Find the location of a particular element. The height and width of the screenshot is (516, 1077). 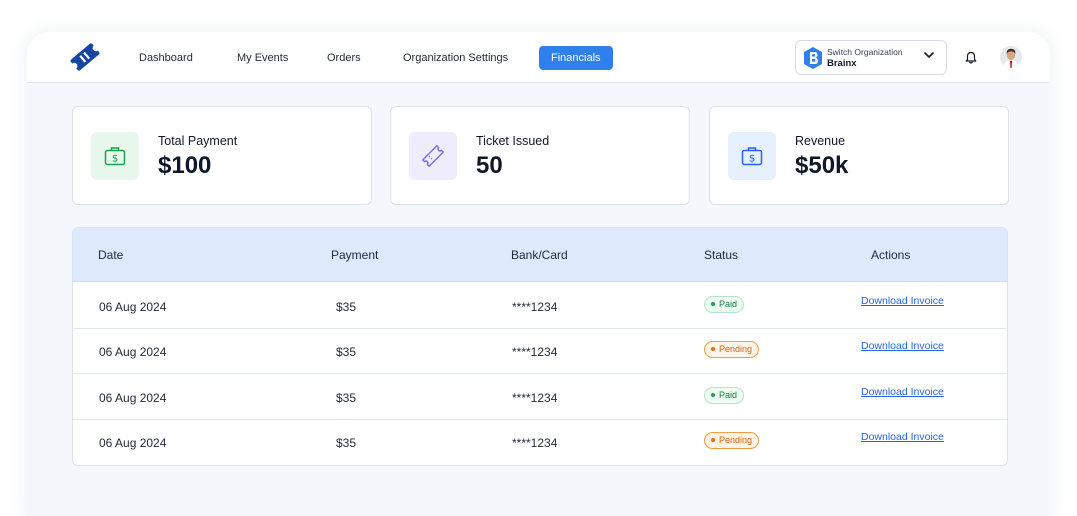

column-header-status: Status is located at coordinates (721, 255).